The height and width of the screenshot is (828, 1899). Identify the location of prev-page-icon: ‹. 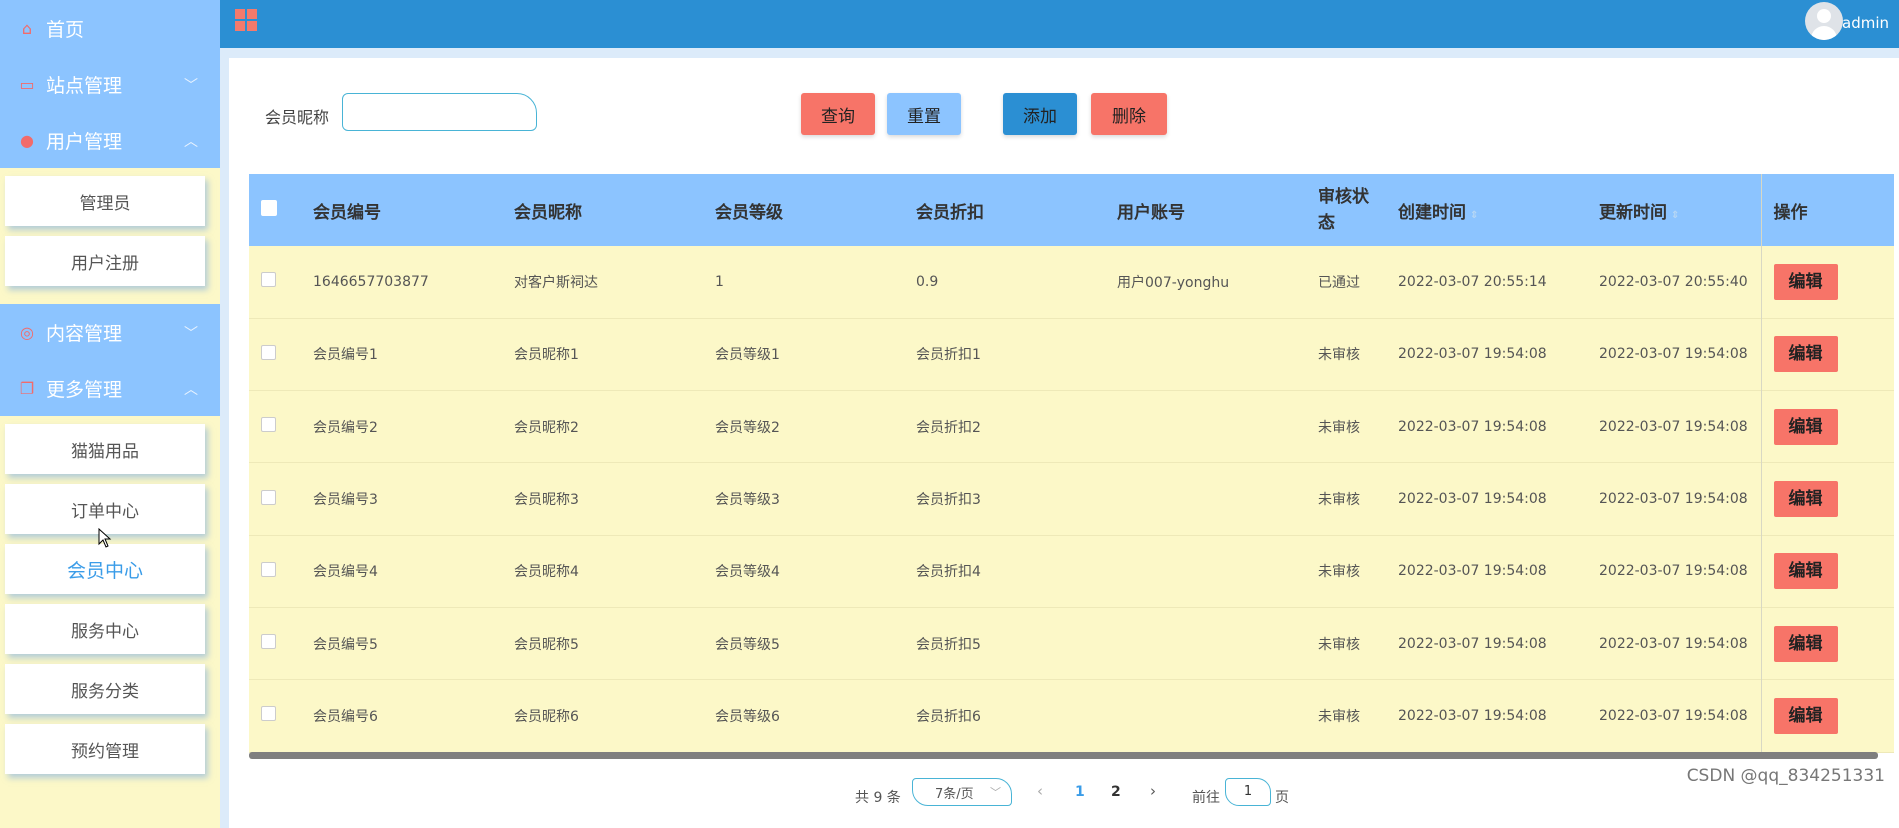
(1040, 791).